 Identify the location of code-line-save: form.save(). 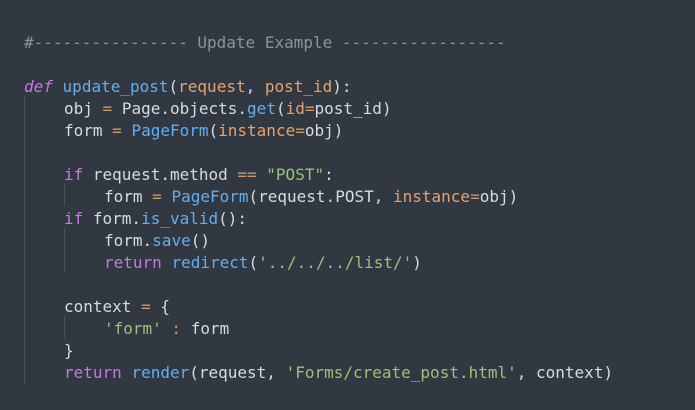
(157, 240).